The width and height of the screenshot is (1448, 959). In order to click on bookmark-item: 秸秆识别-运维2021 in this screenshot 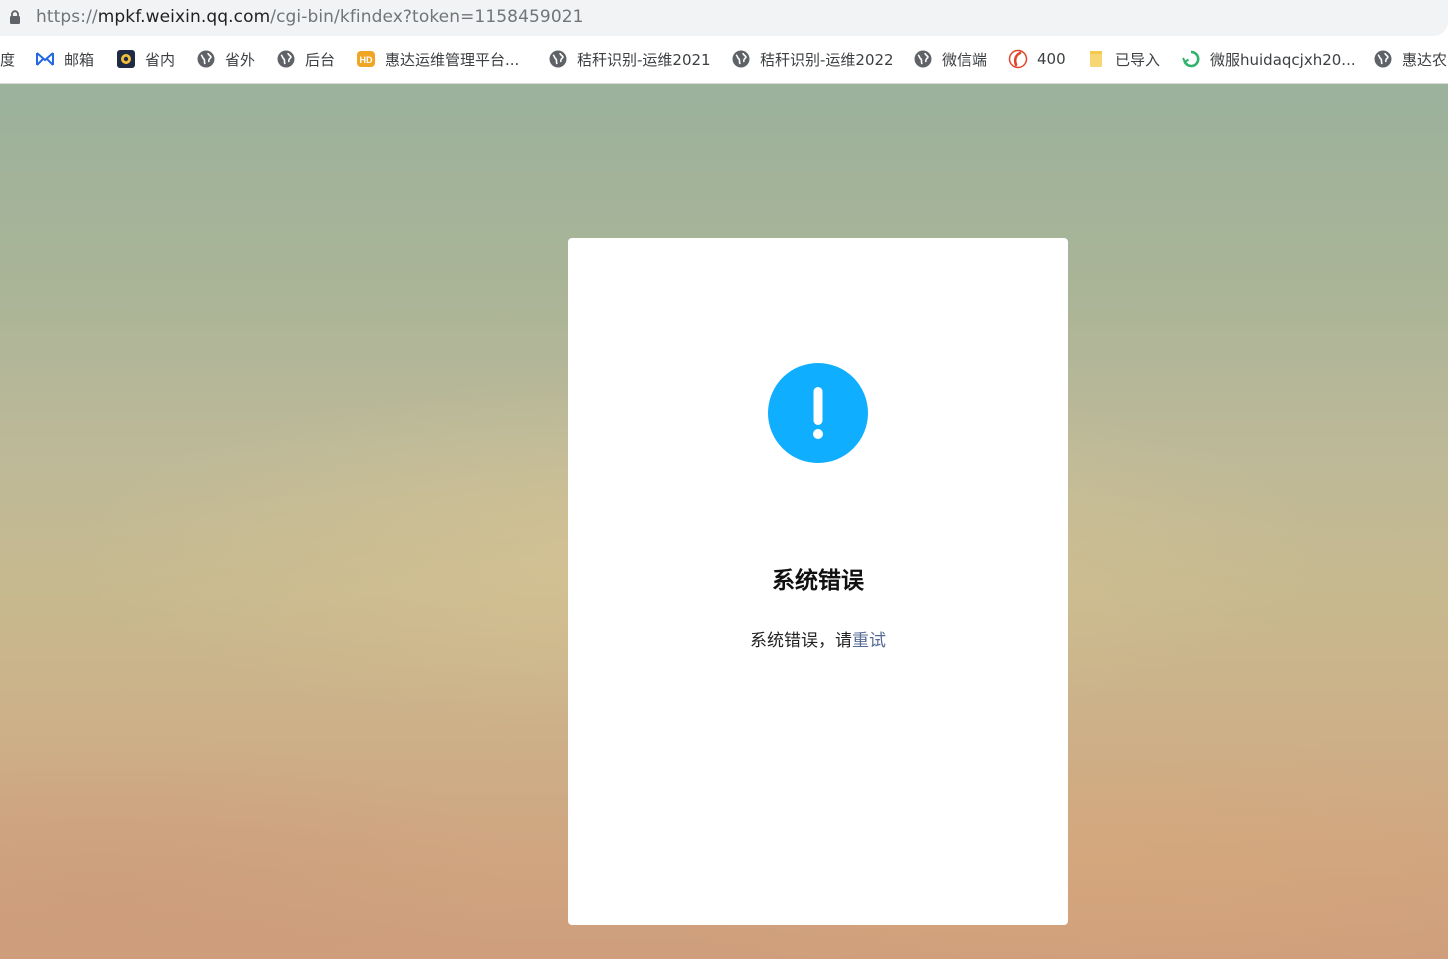, I will do `click(629, 59)`.